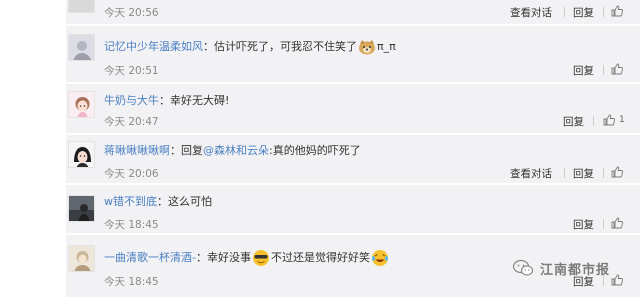 This screenshot has height=297, width=640. I want to click on comment-prefix: ：回复, so click(186, 150).